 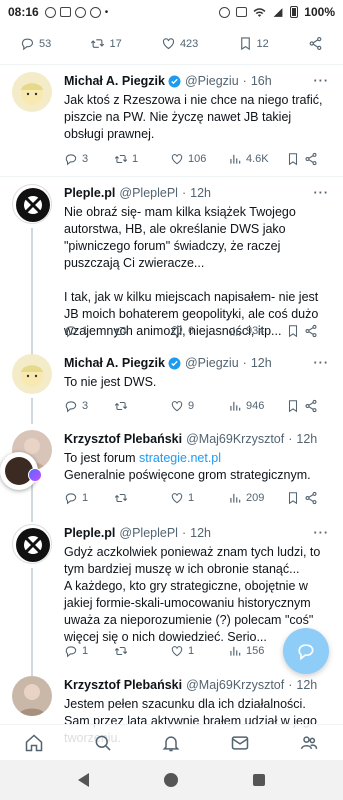 What do you see at coordinates (121, 406) in the screenshot?
I see `retweet-icon` at bounding box center [121, 406].